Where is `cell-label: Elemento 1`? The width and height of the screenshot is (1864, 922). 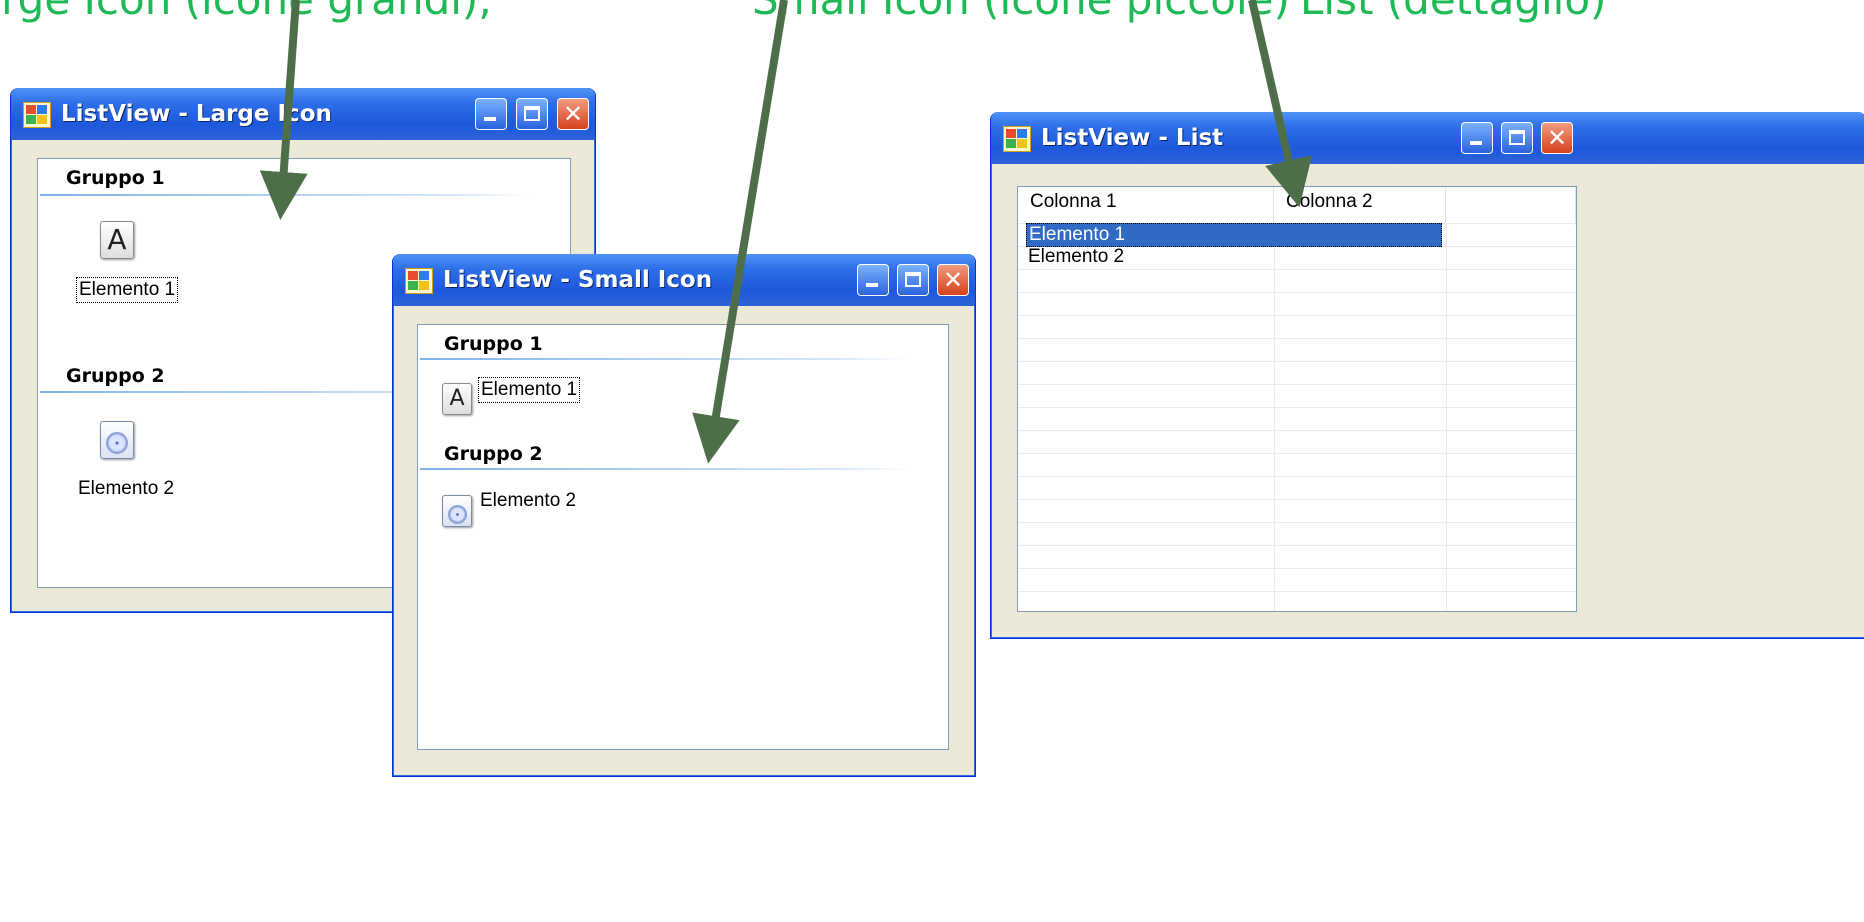 cell-label: Elemento 1 is located at coordinates (1077, 234).